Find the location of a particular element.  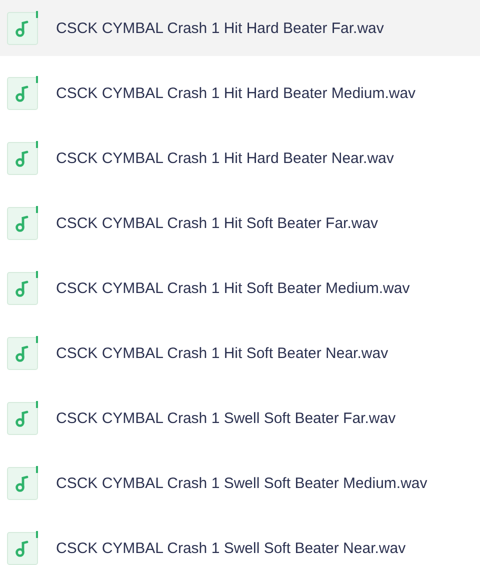

file-name: CSCK CYMBAL Crash 1 Hit Soft Beater Near.wav is located at coordinates (222, 353).